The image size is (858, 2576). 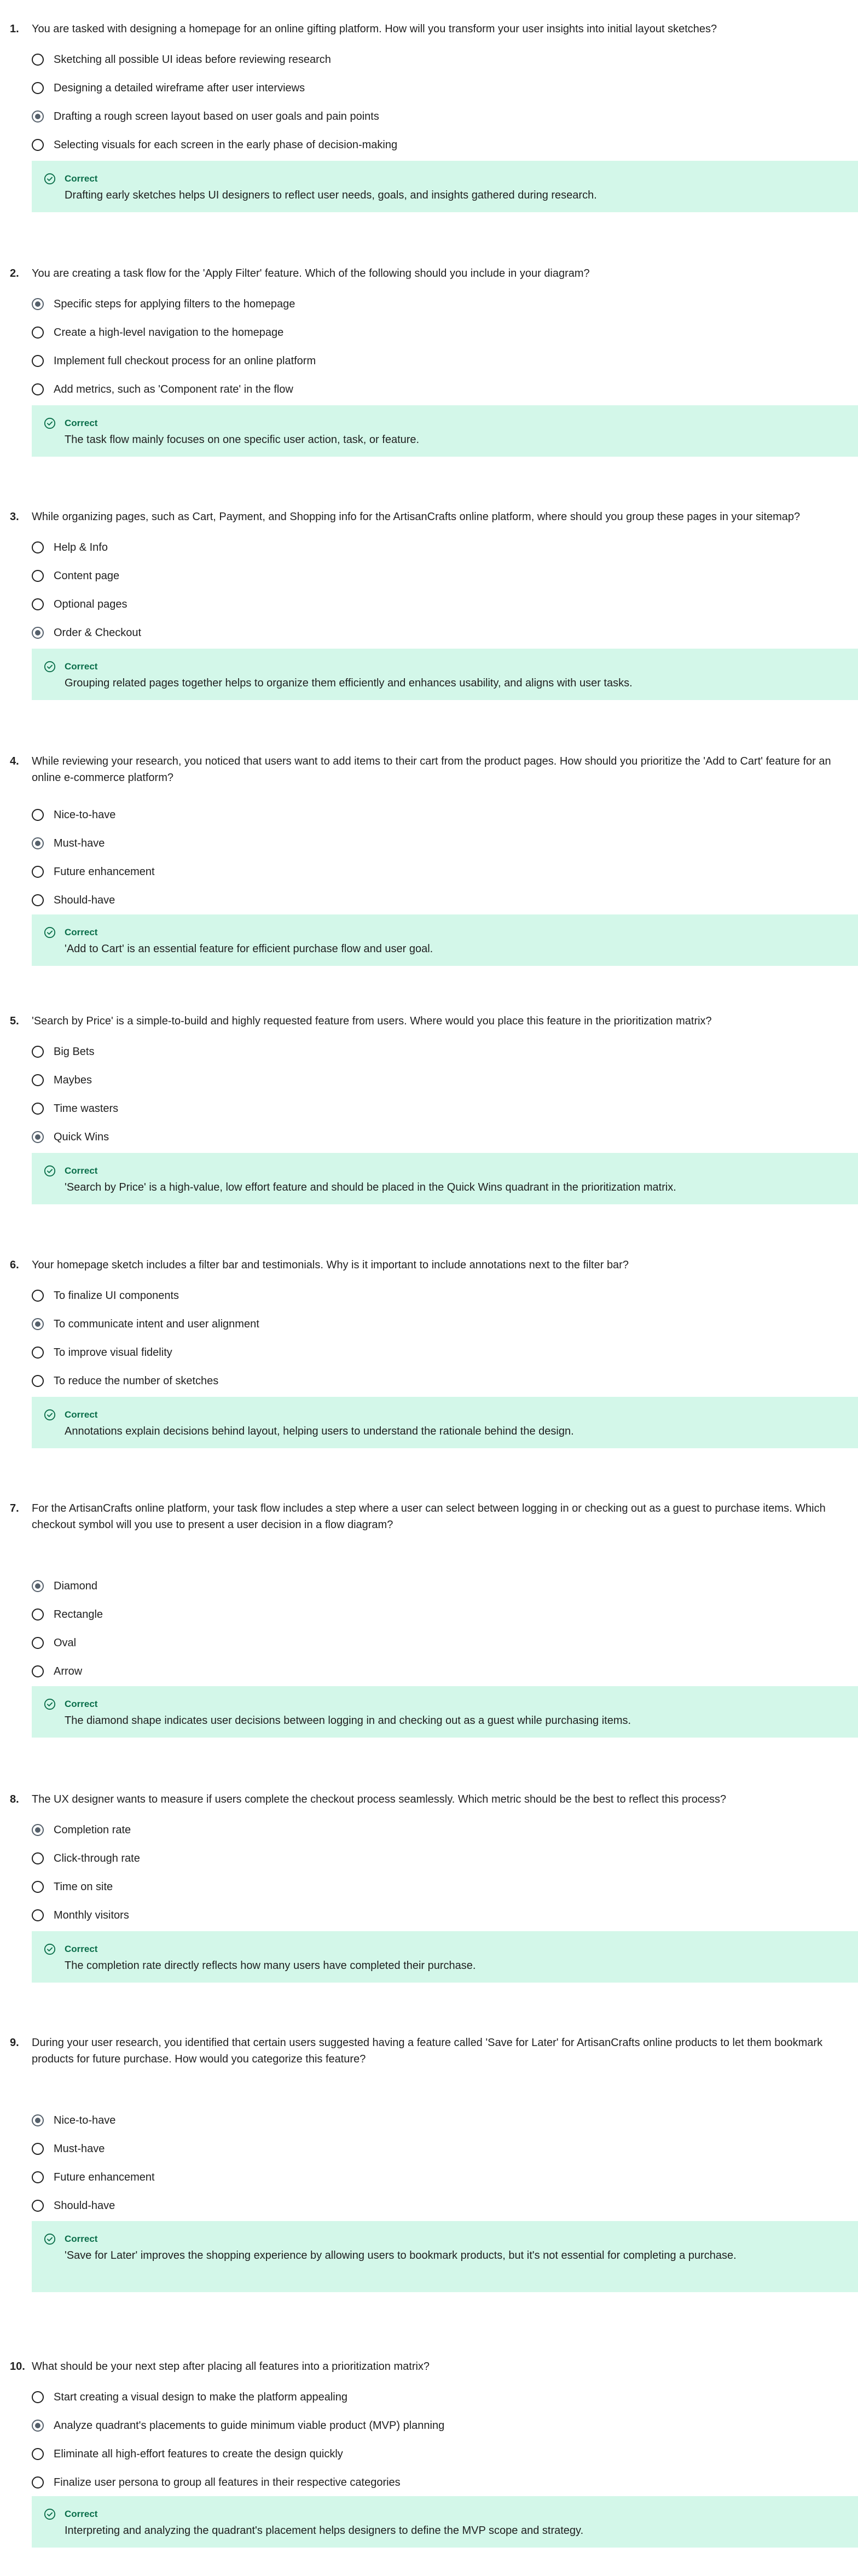 What do you see at coordinates (62, 1080) in the screenshot?
I see `answer-option: Maybes` at bounding box center [62, 1080].